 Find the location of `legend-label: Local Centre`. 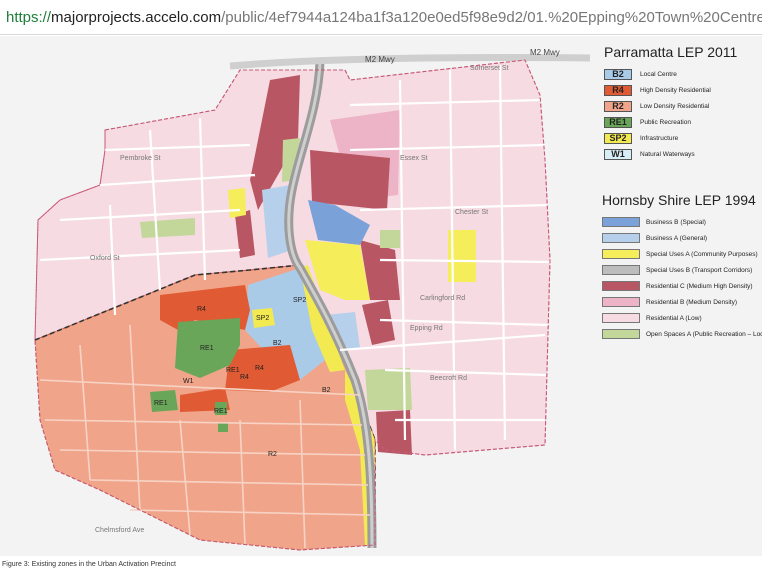

legend-label: Local Centre is located at coordinates (658, 74).